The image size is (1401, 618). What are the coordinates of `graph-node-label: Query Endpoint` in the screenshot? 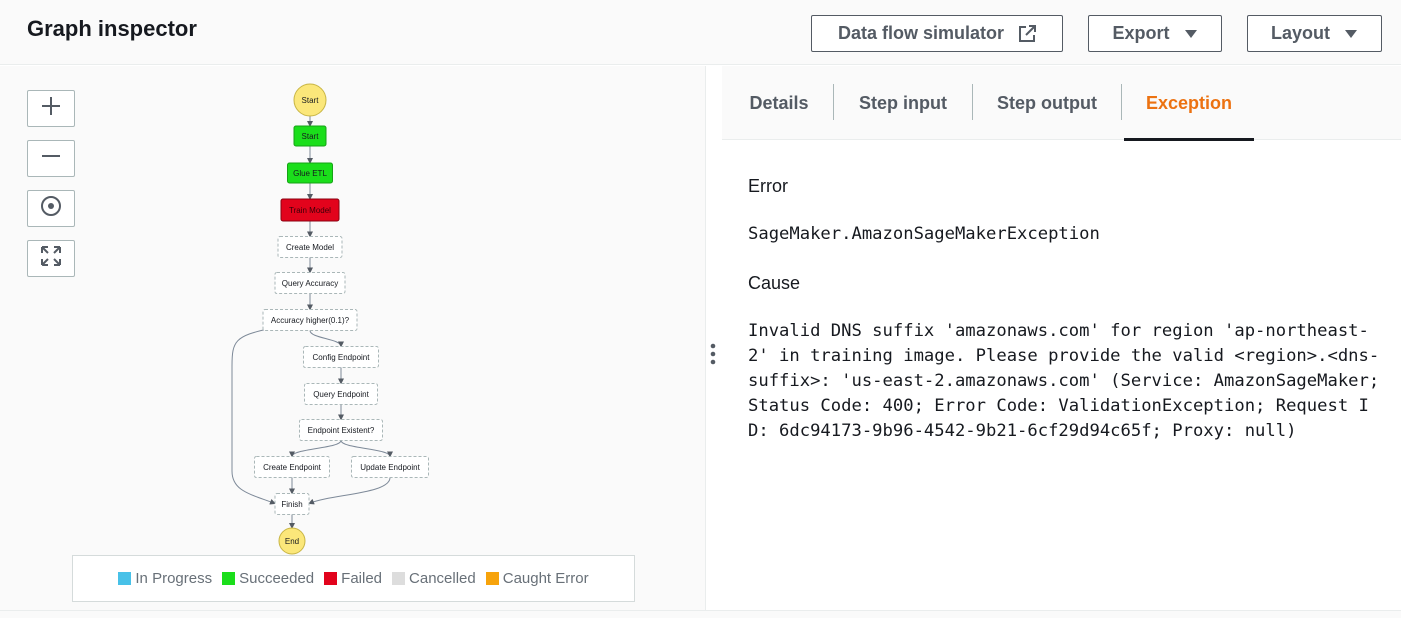 It's located at (341, 394).